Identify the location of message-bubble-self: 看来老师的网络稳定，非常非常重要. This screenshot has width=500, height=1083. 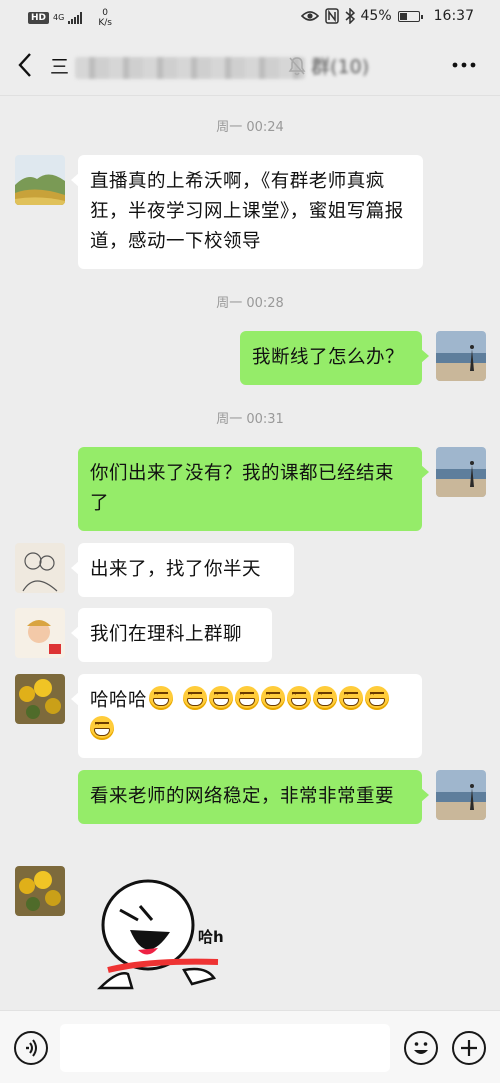
(253, 797).